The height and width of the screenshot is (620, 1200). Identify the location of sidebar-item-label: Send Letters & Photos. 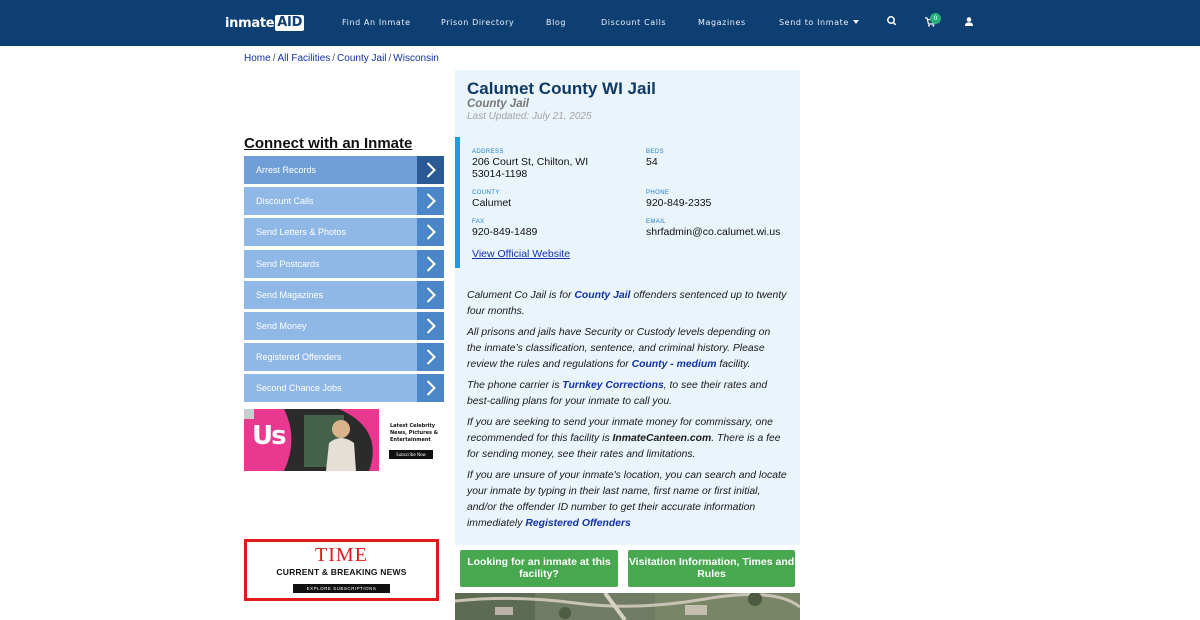
(301, 232).